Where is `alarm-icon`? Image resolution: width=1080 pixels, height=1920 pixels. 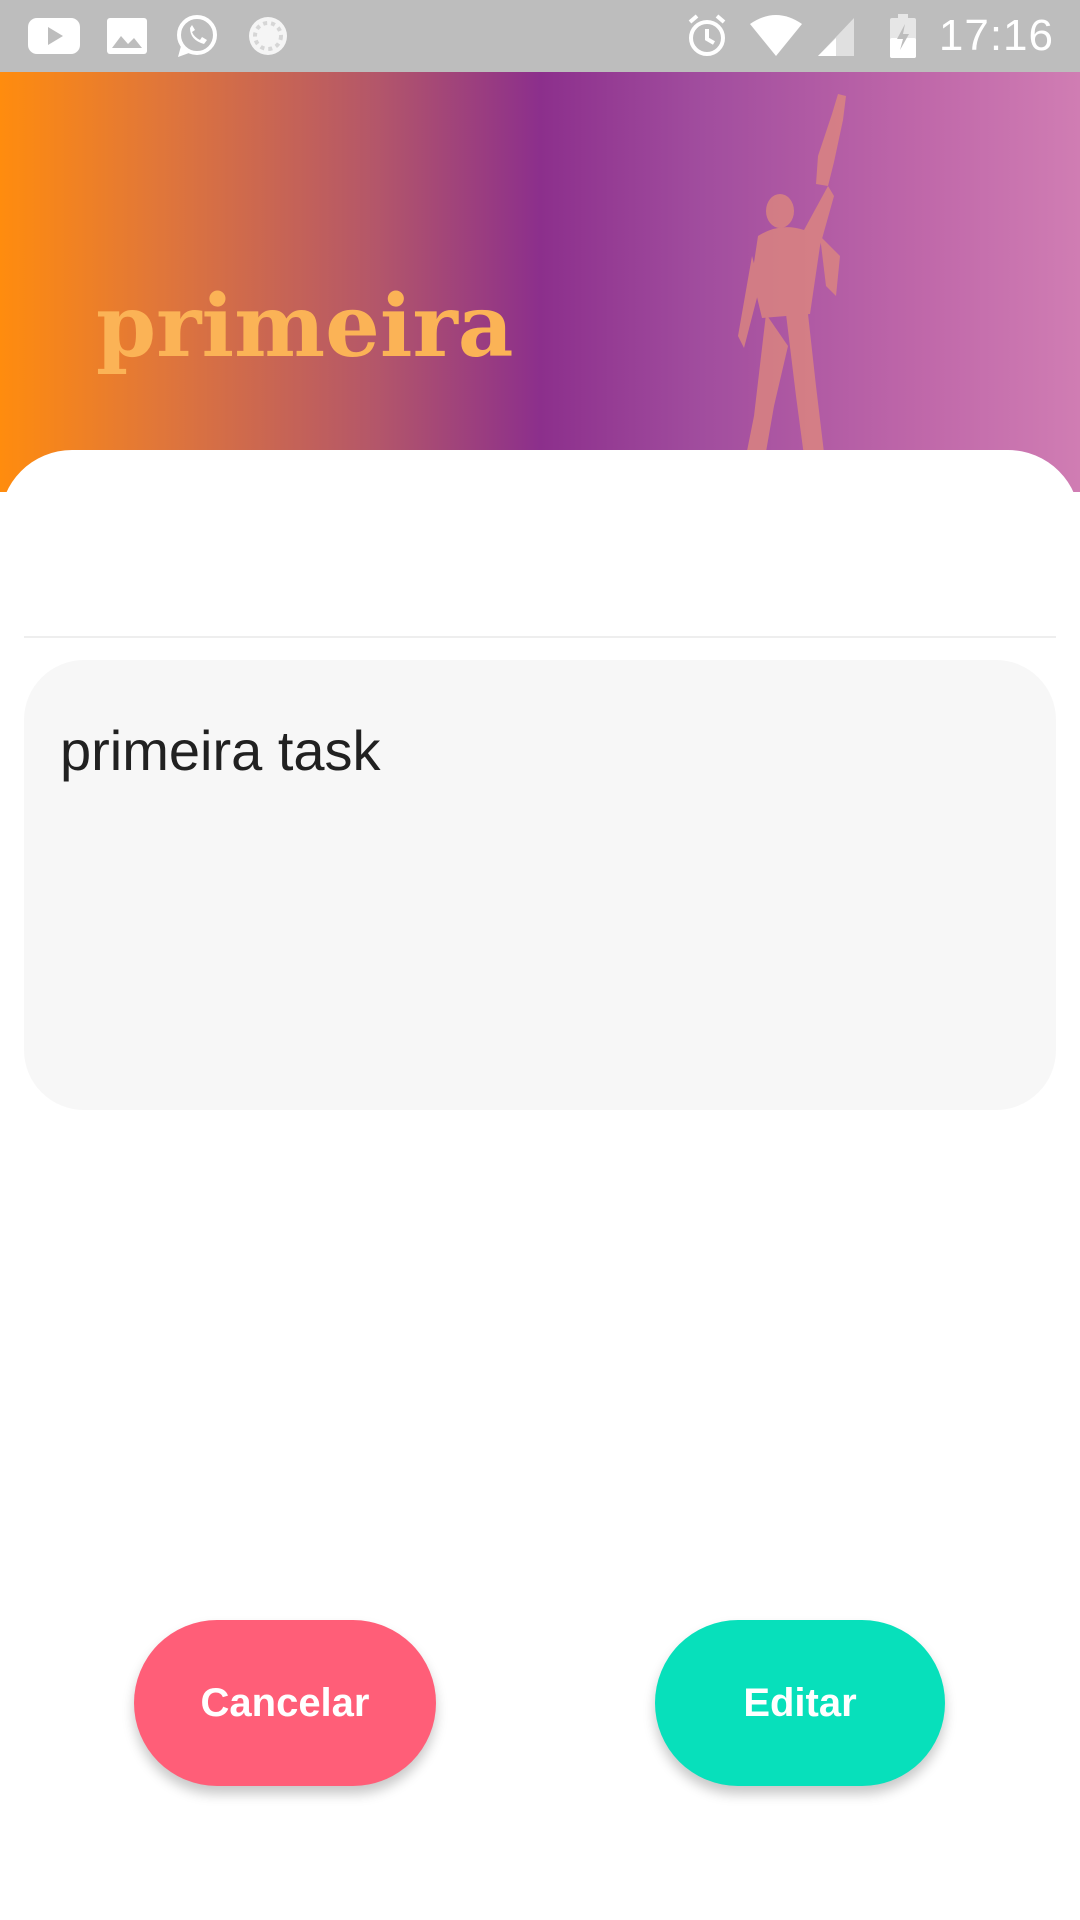
alarm-icon is located at coordinates (707, 35).